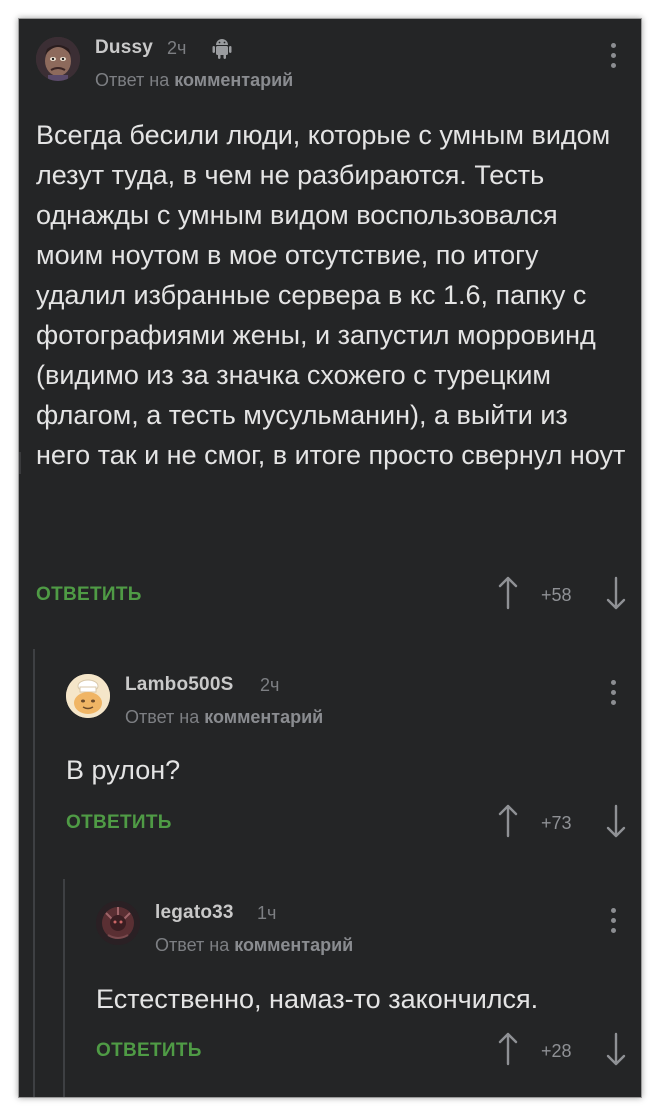  Describe the element at coordinates (149, 1051) in the screenshot. I see `reply-button: ОТВЕТИТЬ` at that location.